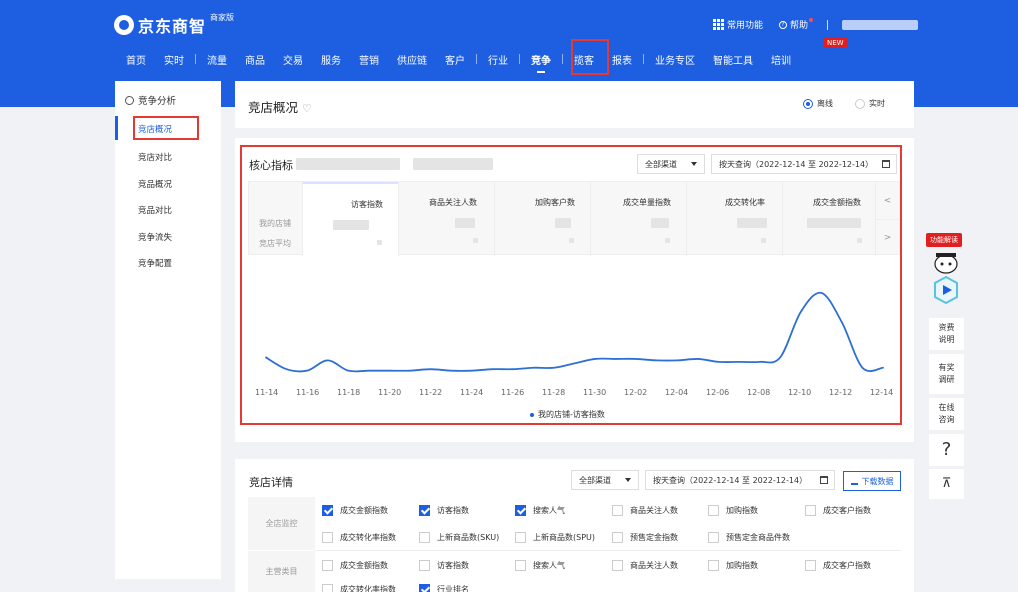 The width and height of the screenshot is (1018, 592). I want to click on checkbox-label: 预售定金商品件数, so click(758, 537).